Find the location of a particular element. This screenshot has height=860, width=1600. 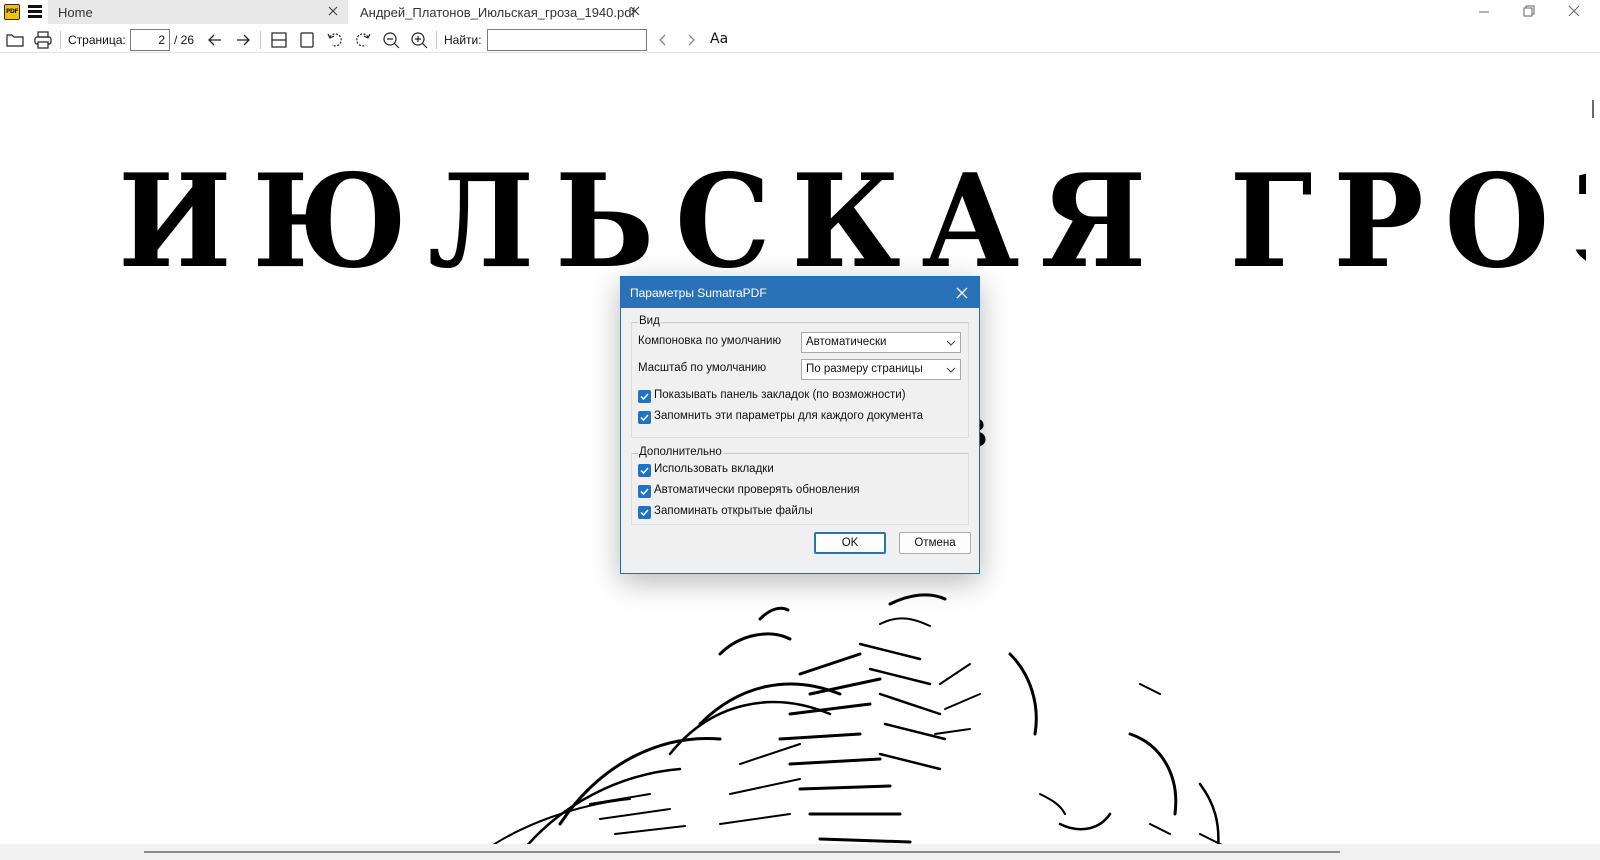

match-case-icon: Aa is located at coordinates (719, 39).